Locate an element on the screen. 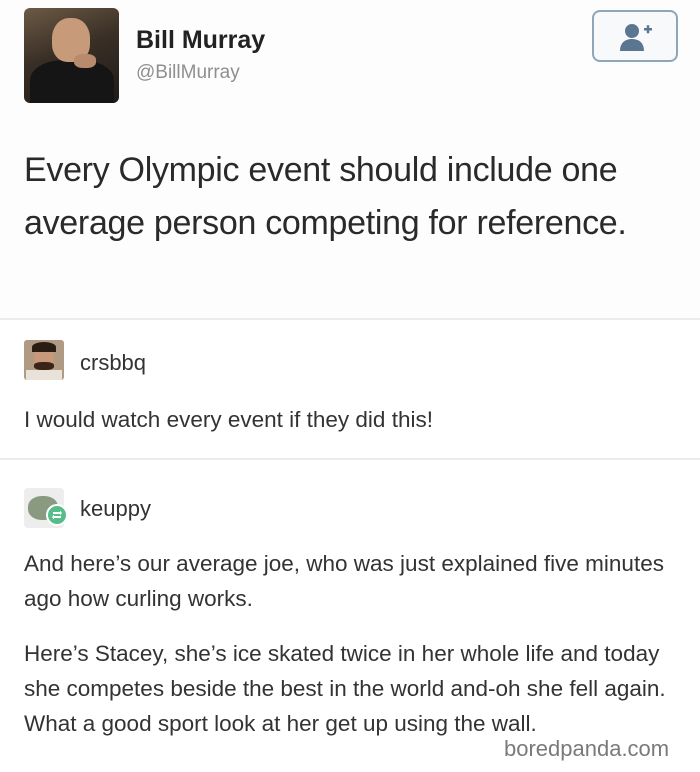  author-handle: @BillMurray is located at coordinates (188, 73).